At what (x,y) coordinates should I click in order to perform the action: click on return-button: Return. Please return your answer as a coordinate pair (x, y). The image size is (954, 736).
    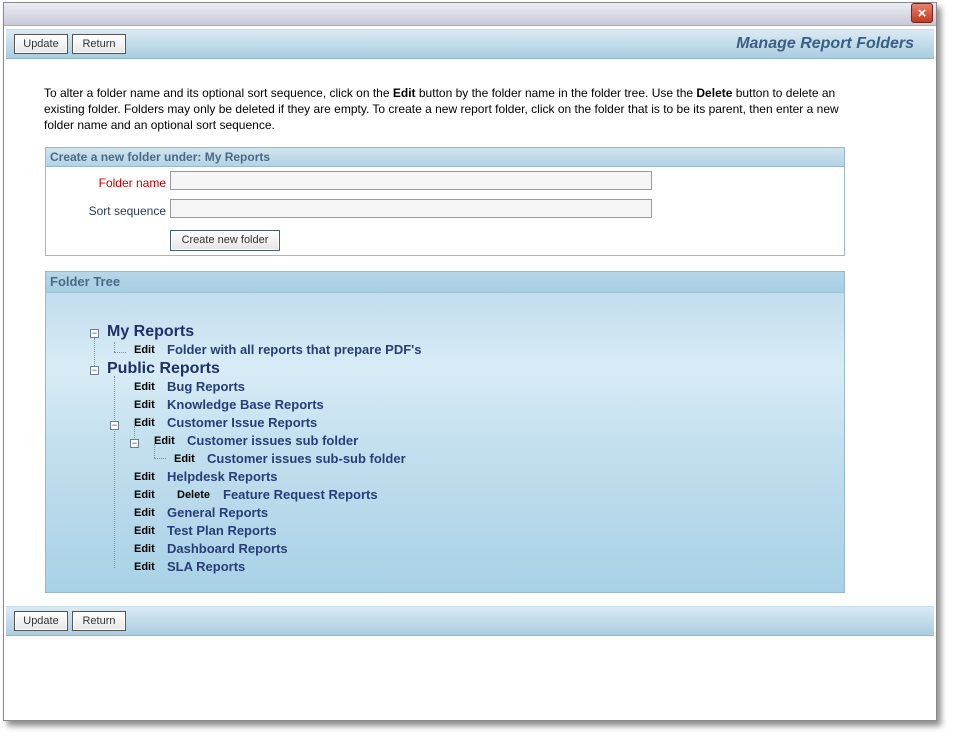
    Looking at the image, I should click on (99, 44).